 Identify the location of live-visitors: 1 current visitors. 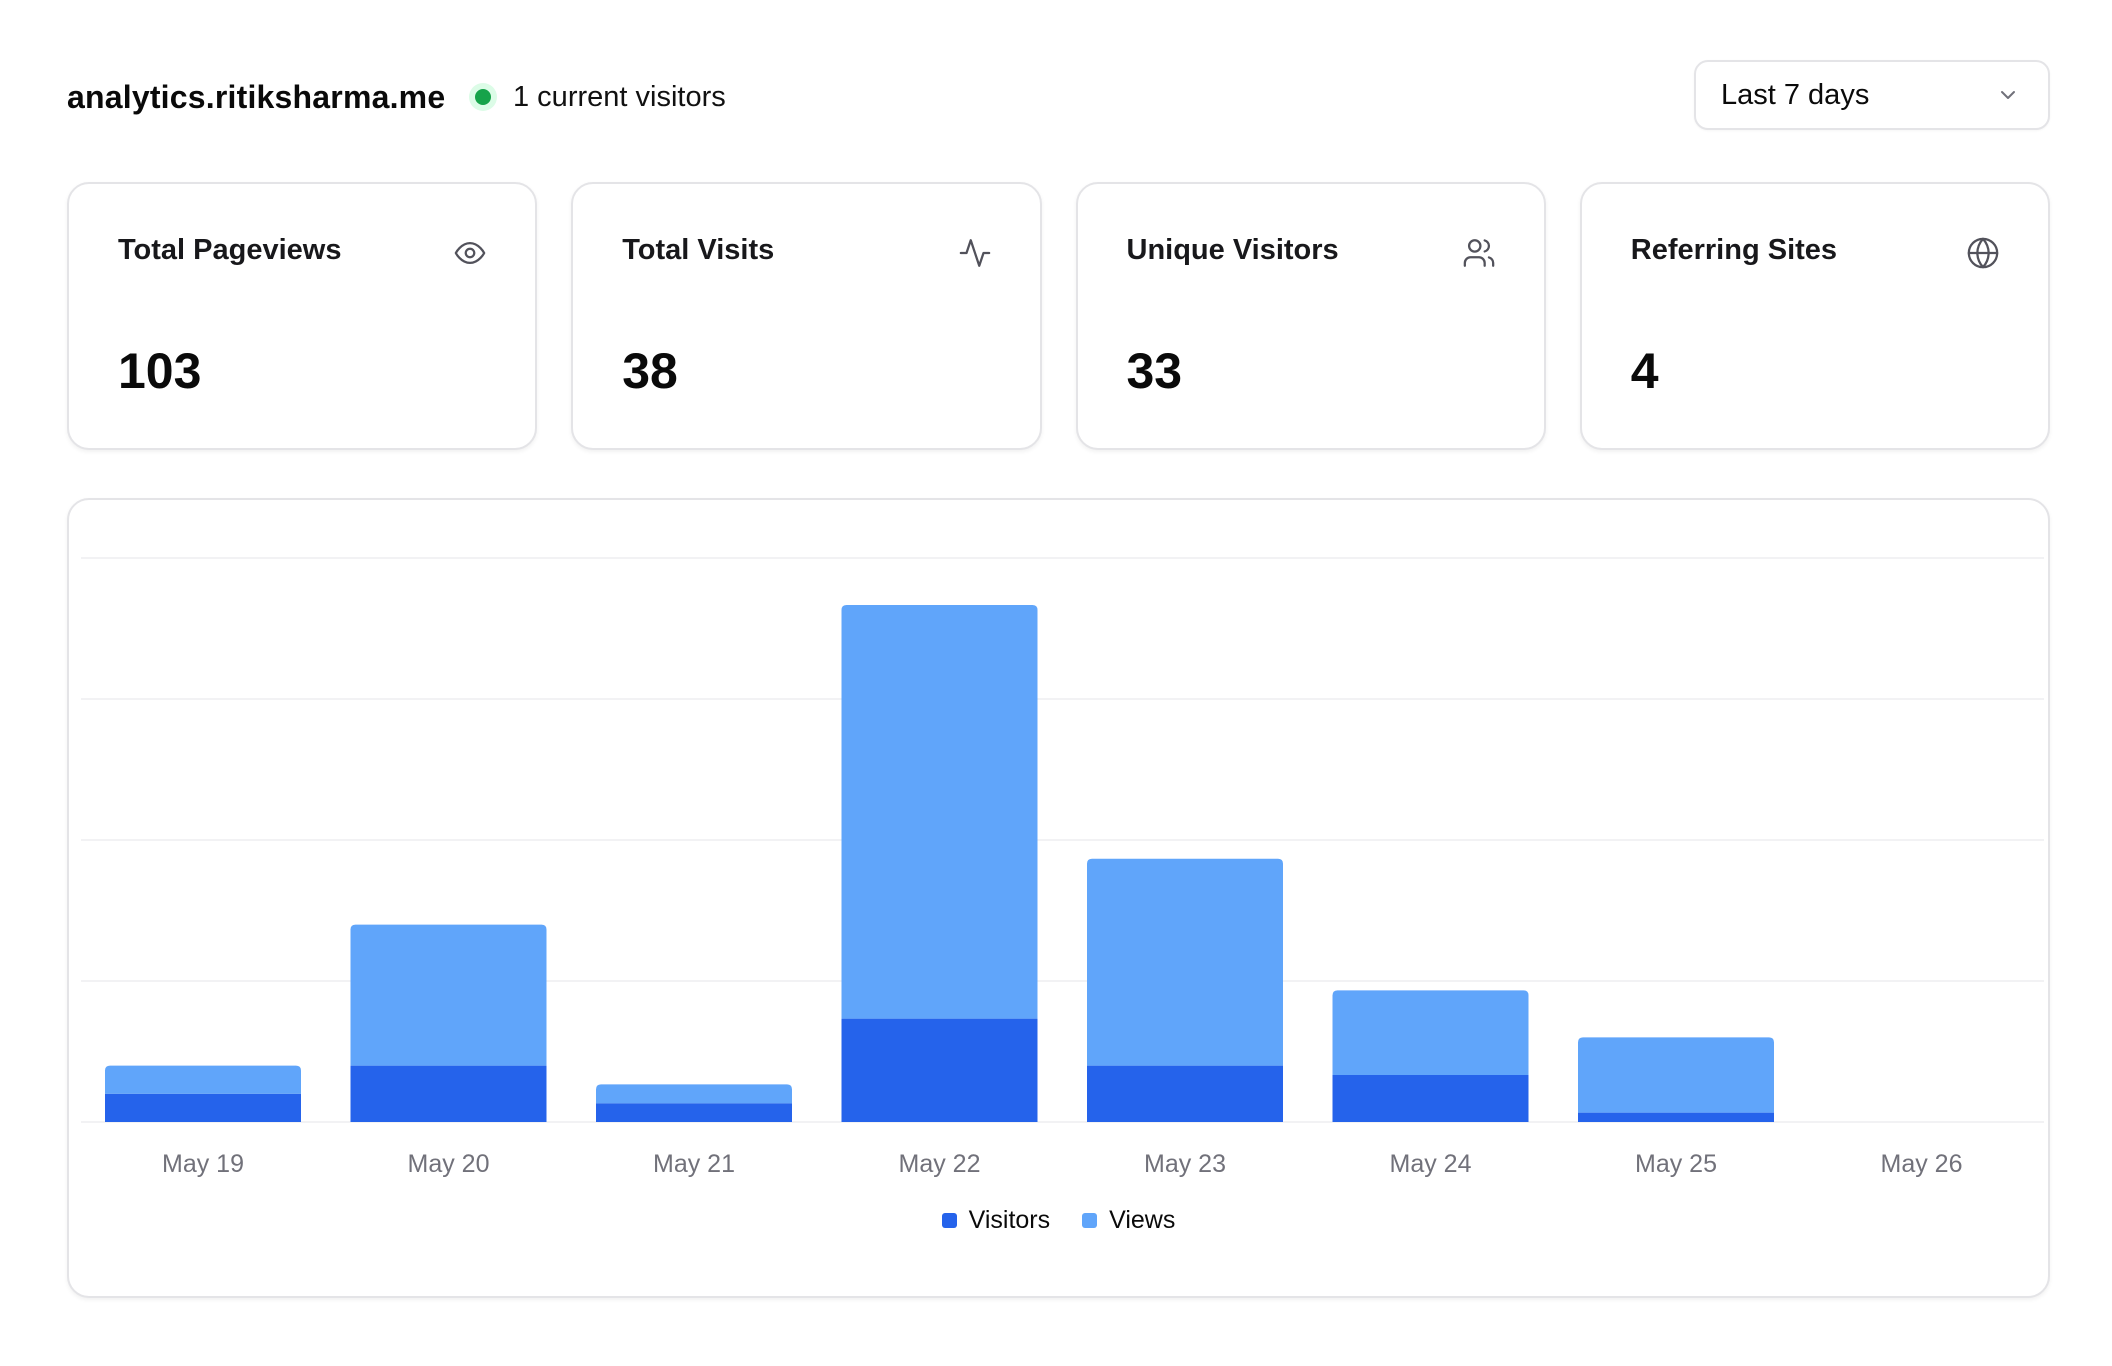
(600, 97).